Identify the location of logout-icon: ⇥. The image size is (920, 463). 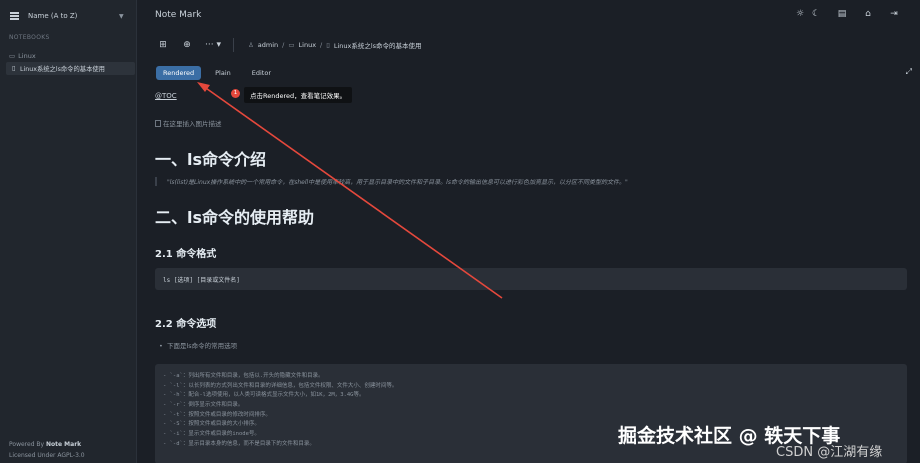
(894, 14).